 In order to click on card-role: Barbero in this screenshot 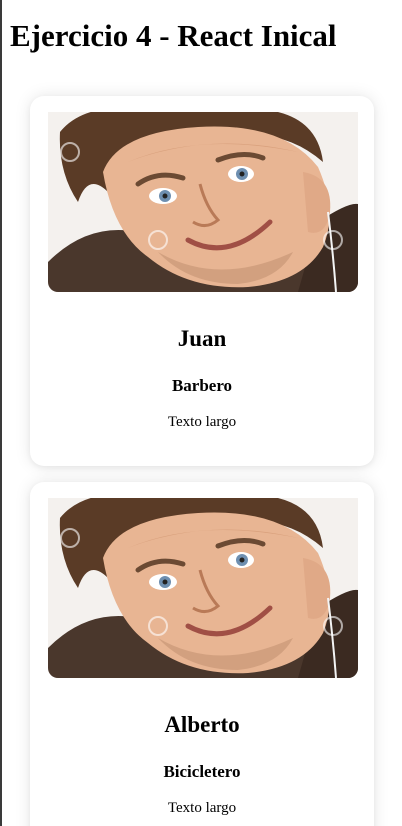, I will do `click(202, 385)`.